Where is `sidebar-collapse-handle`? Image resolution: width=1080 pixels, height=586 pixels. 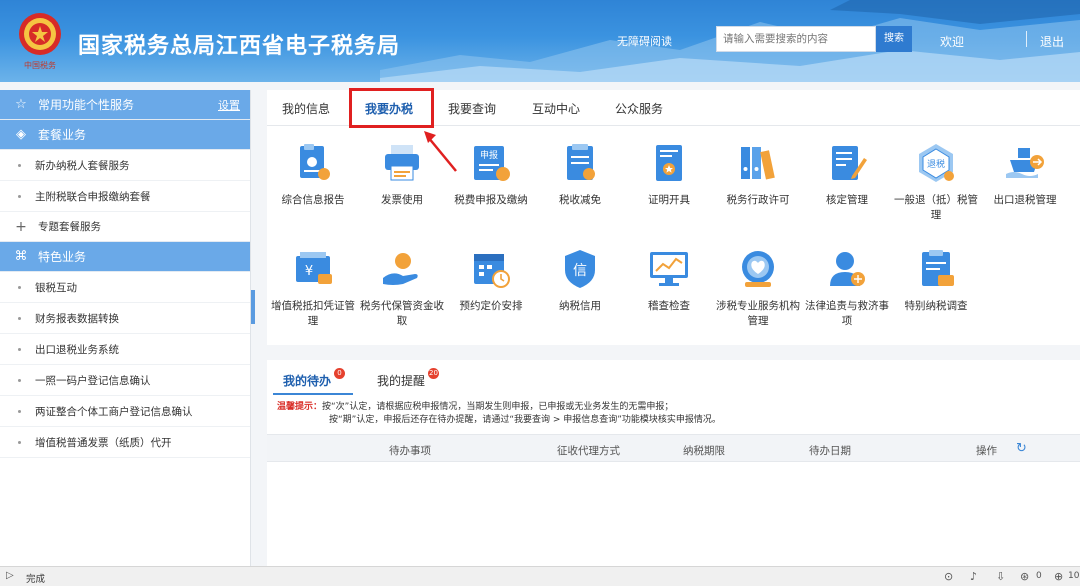
sidebar-collapse-handle is located at coordinates (253, 307).